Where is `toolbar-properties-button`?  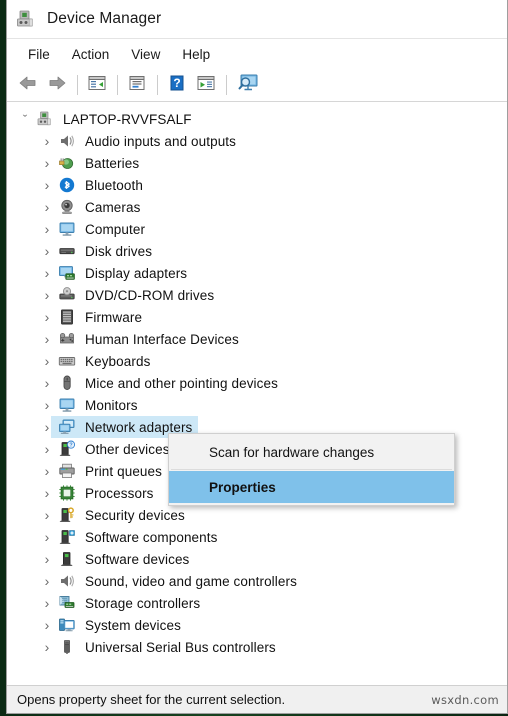
toolbar-properties-button is located at coordinates (137, 85).